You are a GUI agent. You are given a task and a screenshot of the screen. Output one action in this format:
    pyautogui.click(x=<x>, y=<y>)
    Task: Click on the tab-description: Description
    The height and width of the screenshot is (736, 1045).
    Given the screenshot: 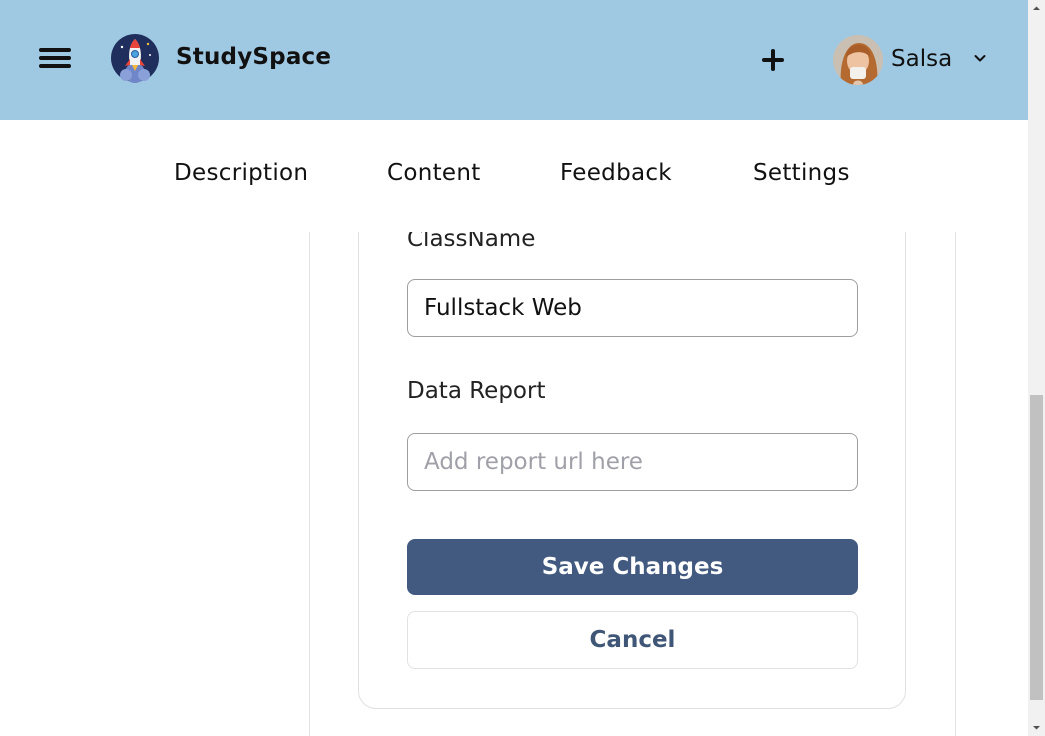 What is the action you would take?
    pyautogui.click(x=241, y=173)
    